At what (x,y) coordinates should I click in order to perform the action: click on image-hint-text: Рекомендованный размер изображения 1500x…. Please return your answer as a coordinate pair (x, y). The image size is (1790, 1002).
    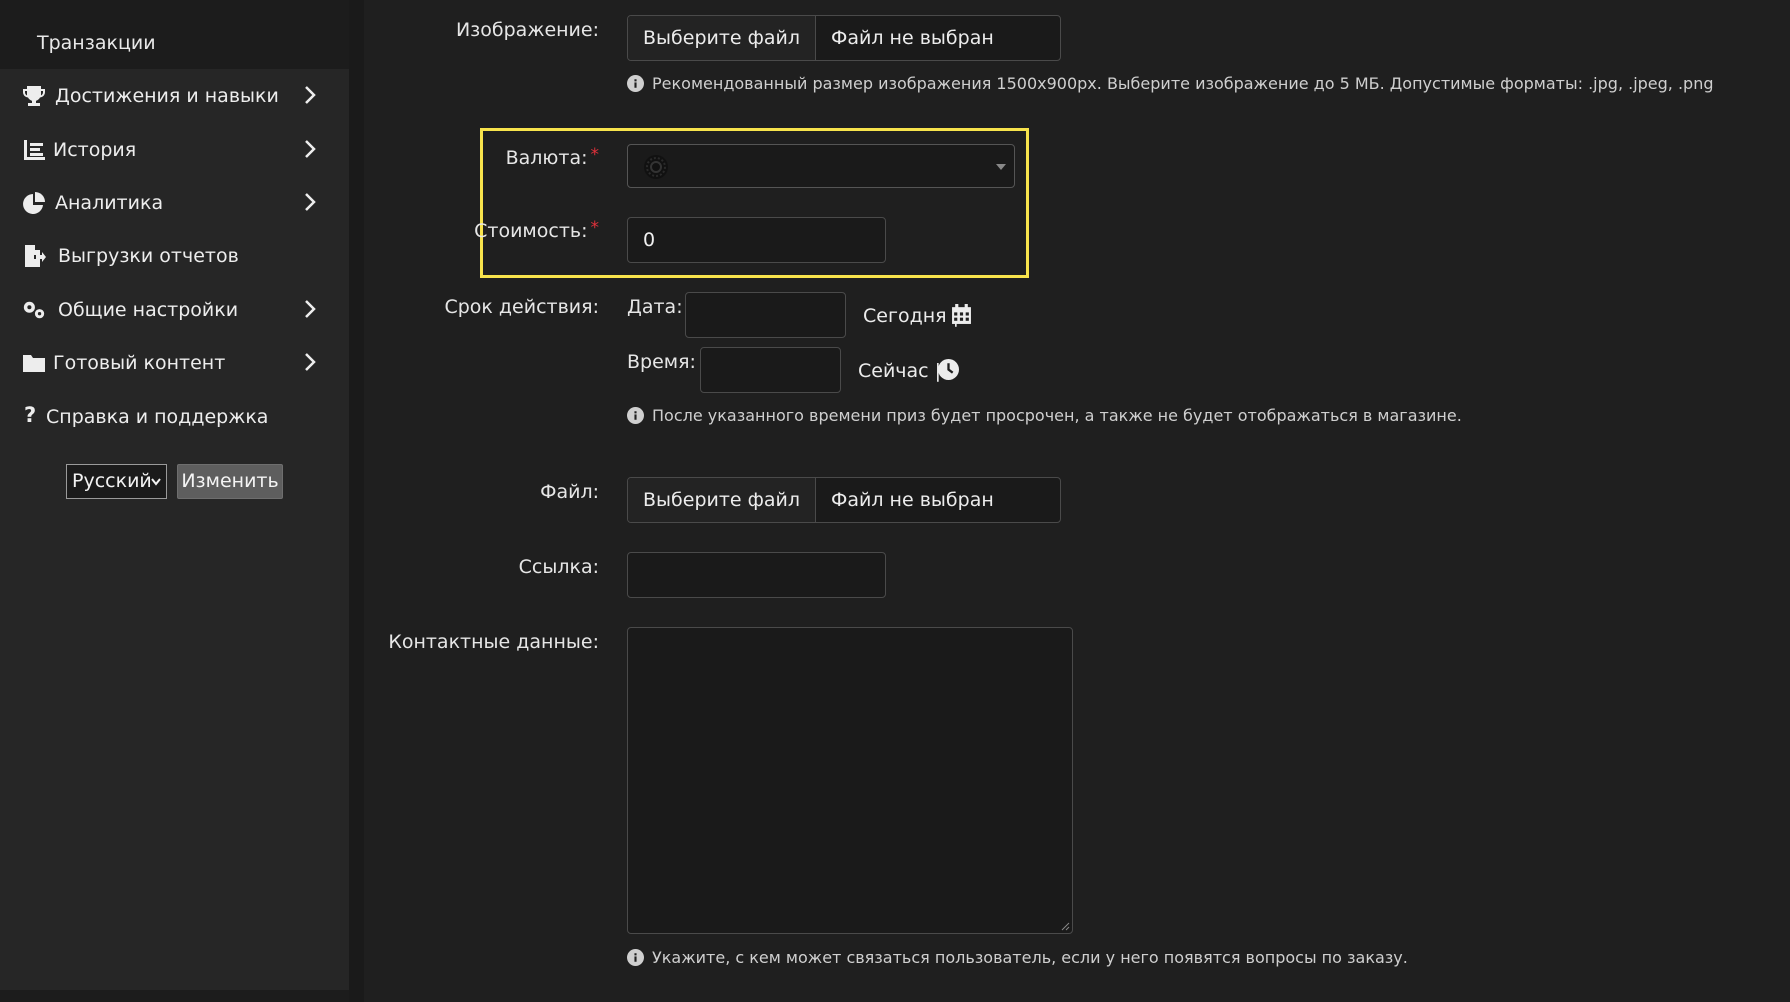
    Looking at the image, I should click on (1183, 83).